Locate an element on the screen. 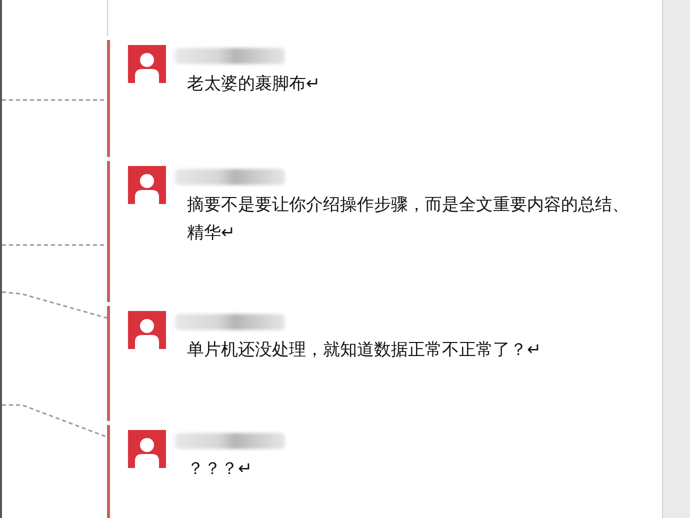 The height and width of the screenshot is (518, 690). comment-text: 摘要不是要让你介绍操作步骤，而是全文重要内容的总结、精华↵ is located at coordinates (408, 219).